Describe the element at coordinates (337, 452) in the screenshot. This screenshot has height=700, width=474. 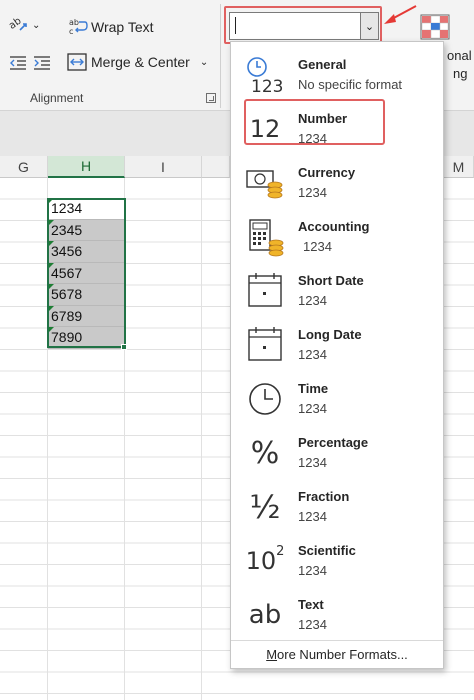
I see `format-item-percentage: % Percentage 1234` at that location.